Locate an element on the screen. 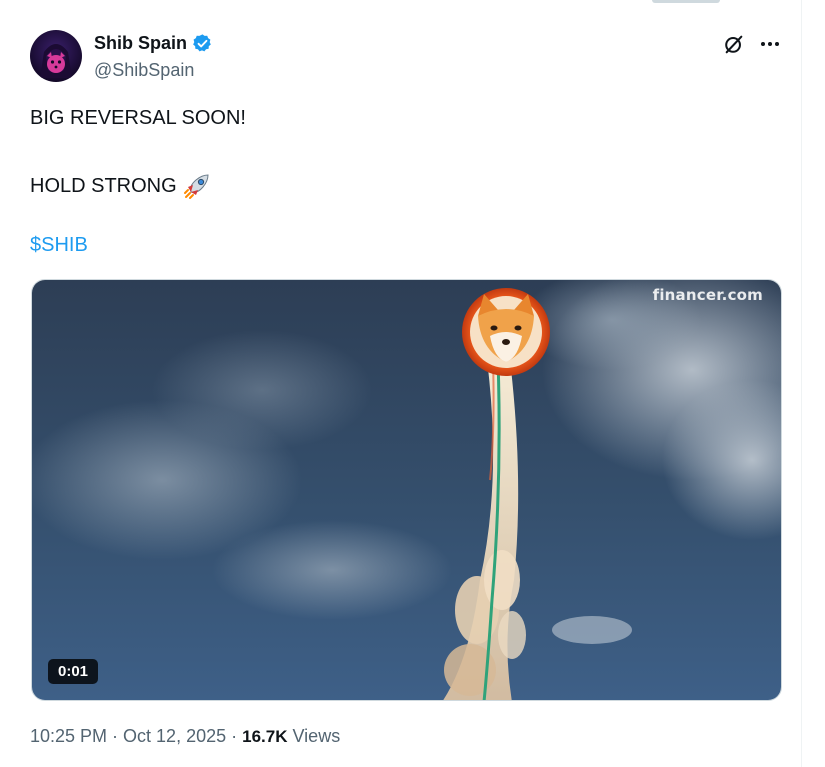  masked-shiba-avatar-icon is located at coordinates (56, 56).